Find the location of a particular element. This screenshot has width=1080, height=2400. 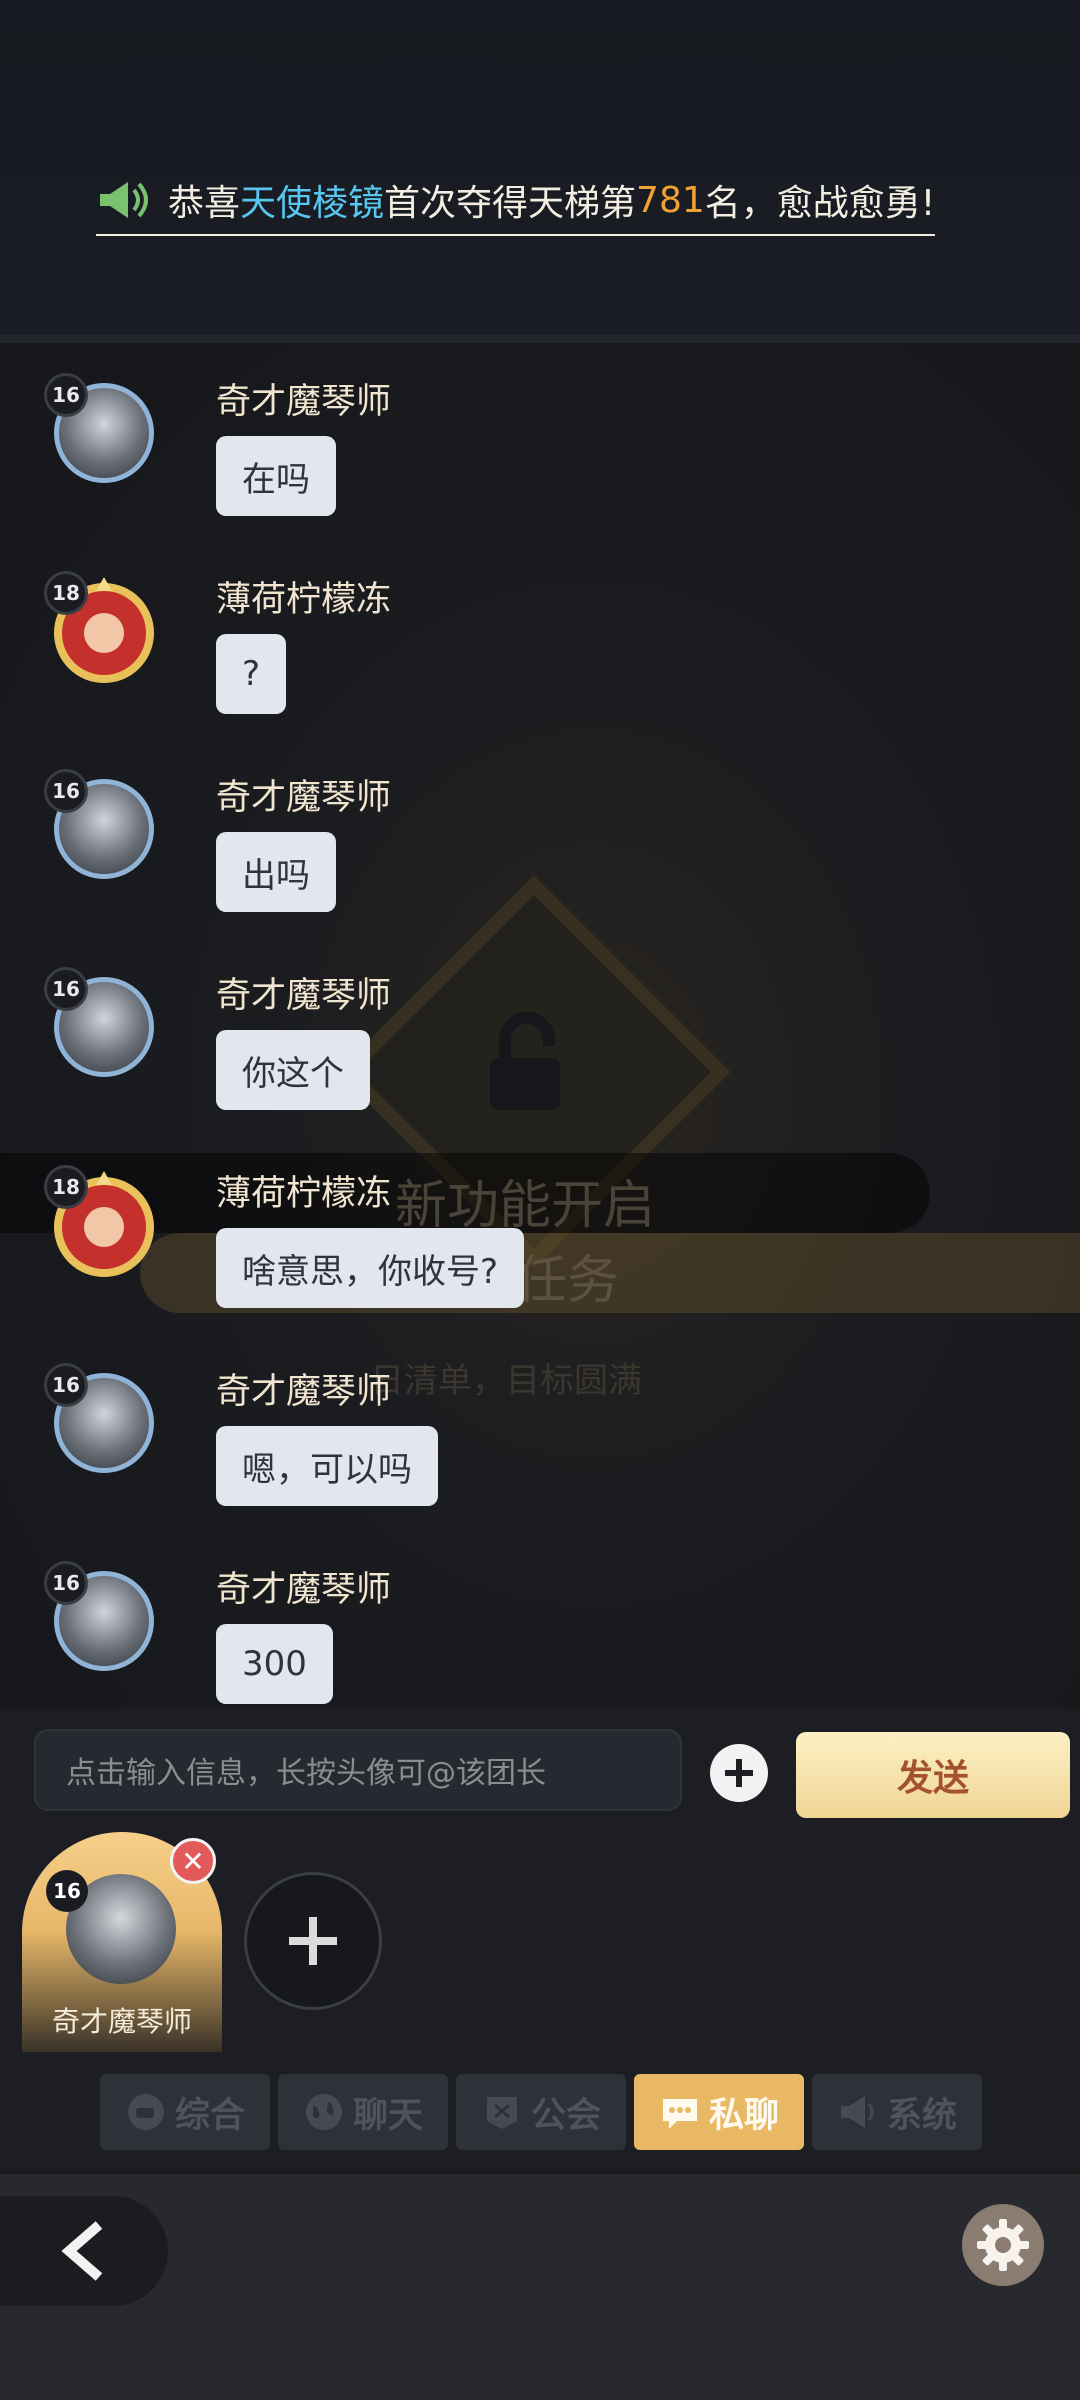

input-bar: 点击输入信息，长按头像可@该团长 发送 is located at coordinates (540, 1764).